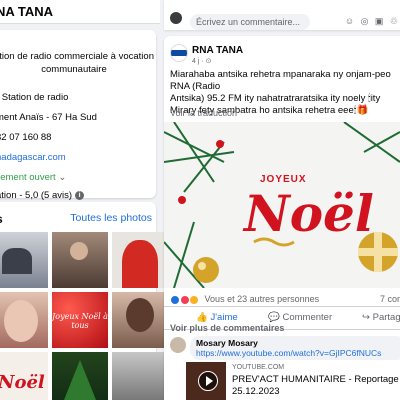 Image resolution: width=400 pixels, height=400 pixels. What do you see at coordinates (202, 317) in the screenshot?
I see `thumbs-up-icon: 👍` at bounding box center [202, 317].